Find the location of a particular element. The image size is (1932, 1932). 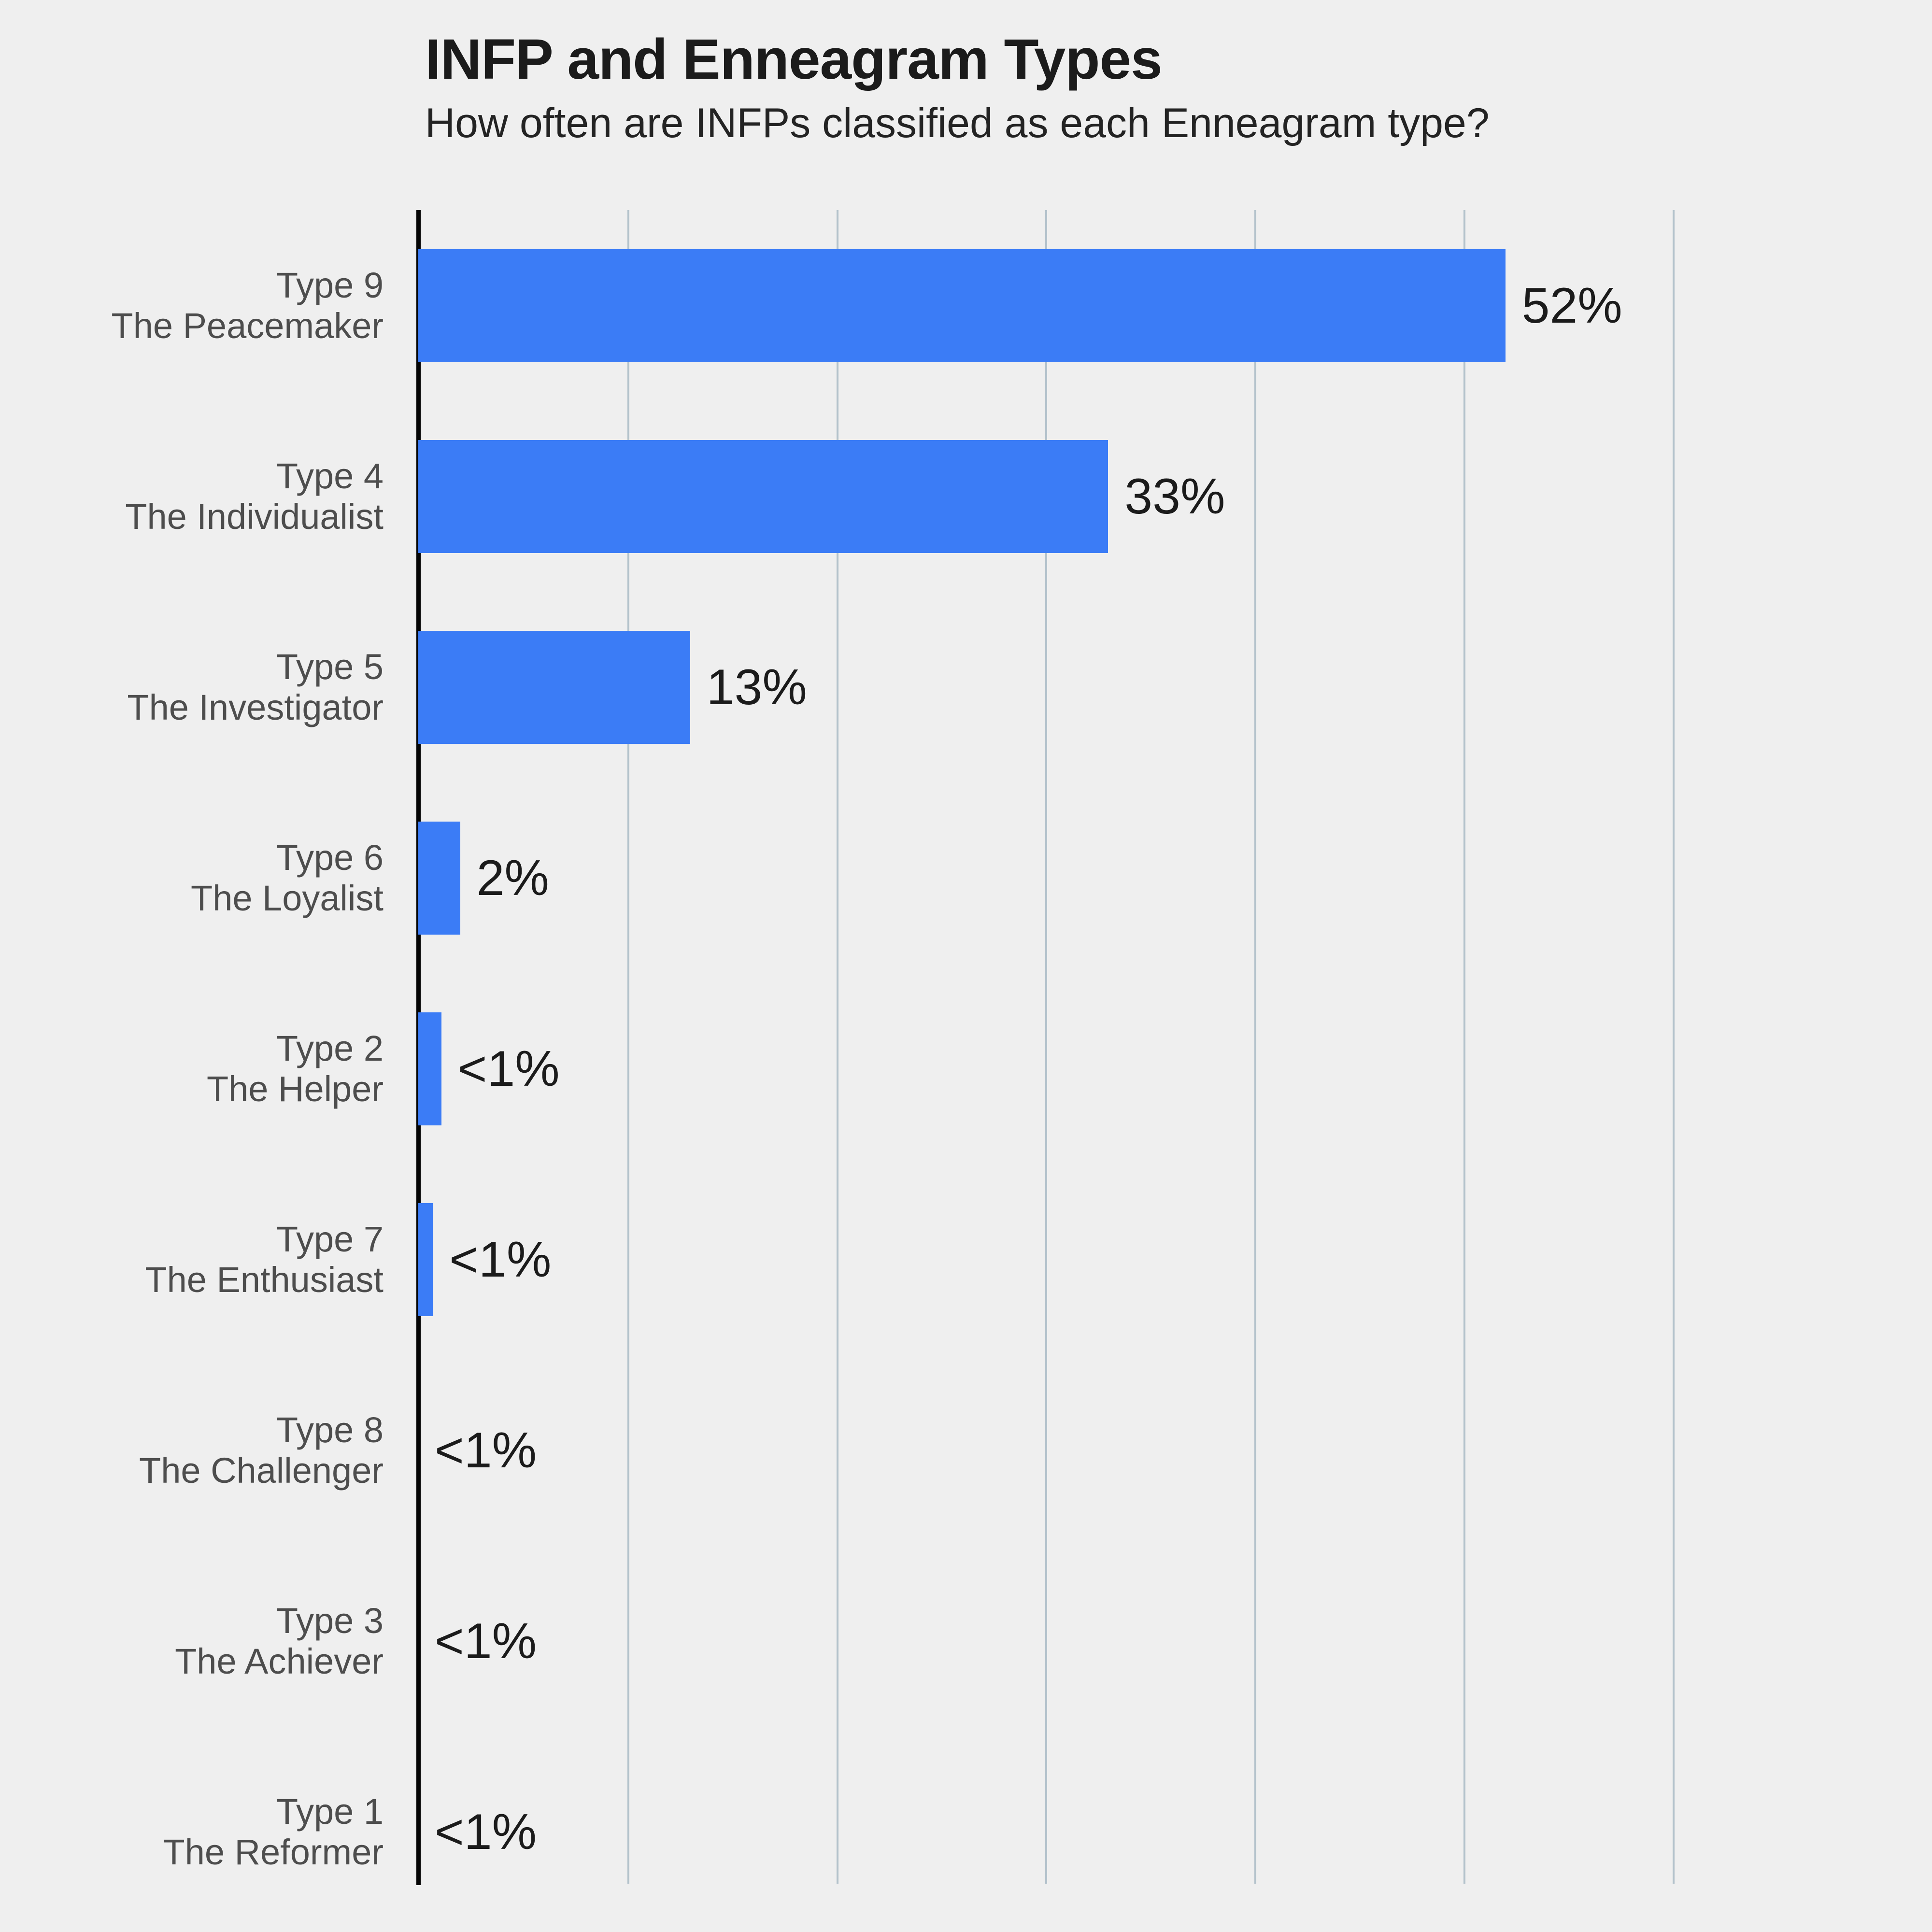

type-number: Type 7 is located at coordinates (330, 1239).